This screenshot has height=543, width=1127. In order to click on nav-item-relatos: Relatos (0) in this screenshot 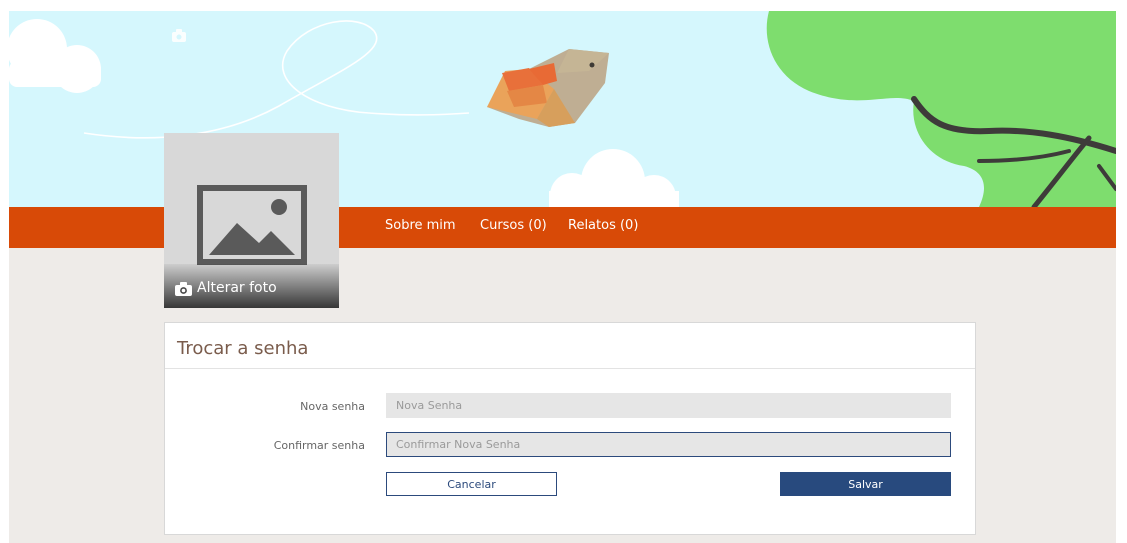, I will do `click(603, 225)`.